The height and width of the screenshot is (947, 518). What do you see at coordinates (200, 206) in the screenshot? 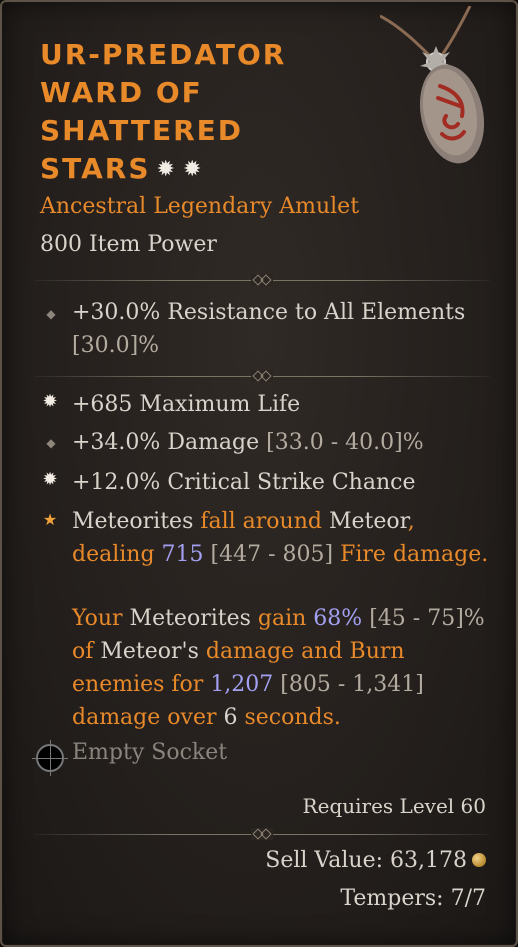
I see `item-type: Ancestral Legendary Amulet` at bounding box center [200, 206].